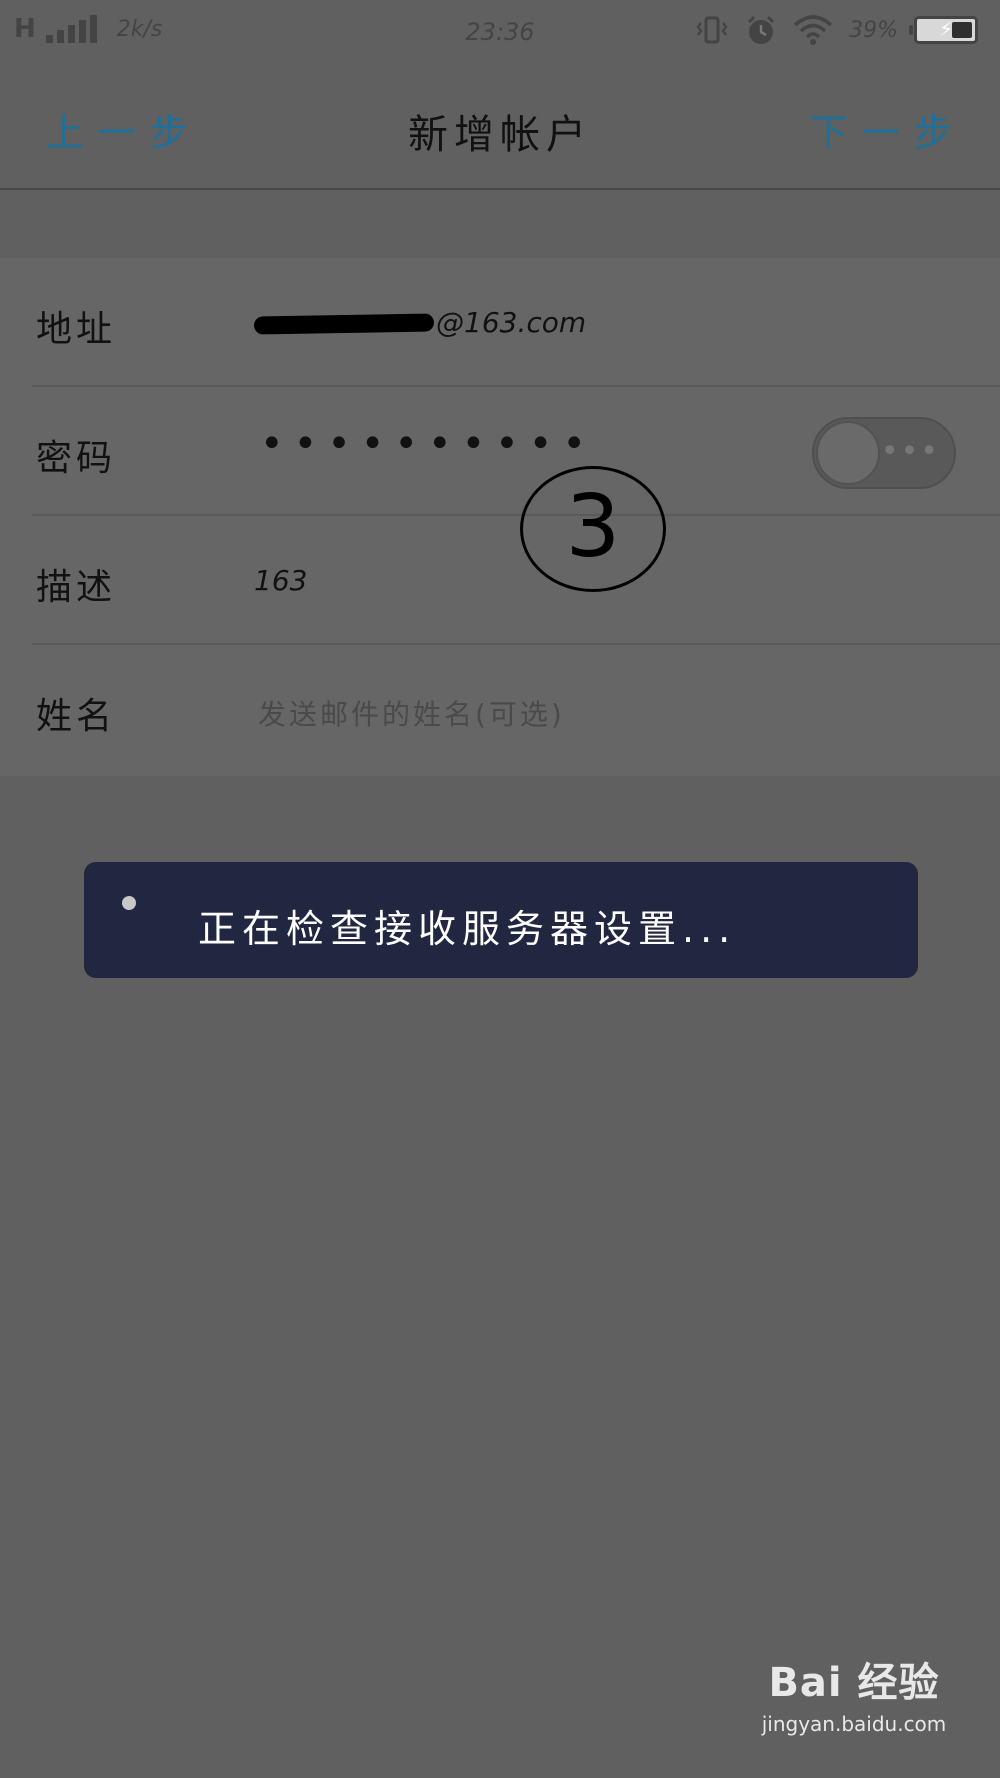 The height and width of the screenshot is (1778, 1000). Describe the element at coordinates (411, 713) in the screenshot. I see `name-field: 发送邮件的姓名(可选)` at that location.